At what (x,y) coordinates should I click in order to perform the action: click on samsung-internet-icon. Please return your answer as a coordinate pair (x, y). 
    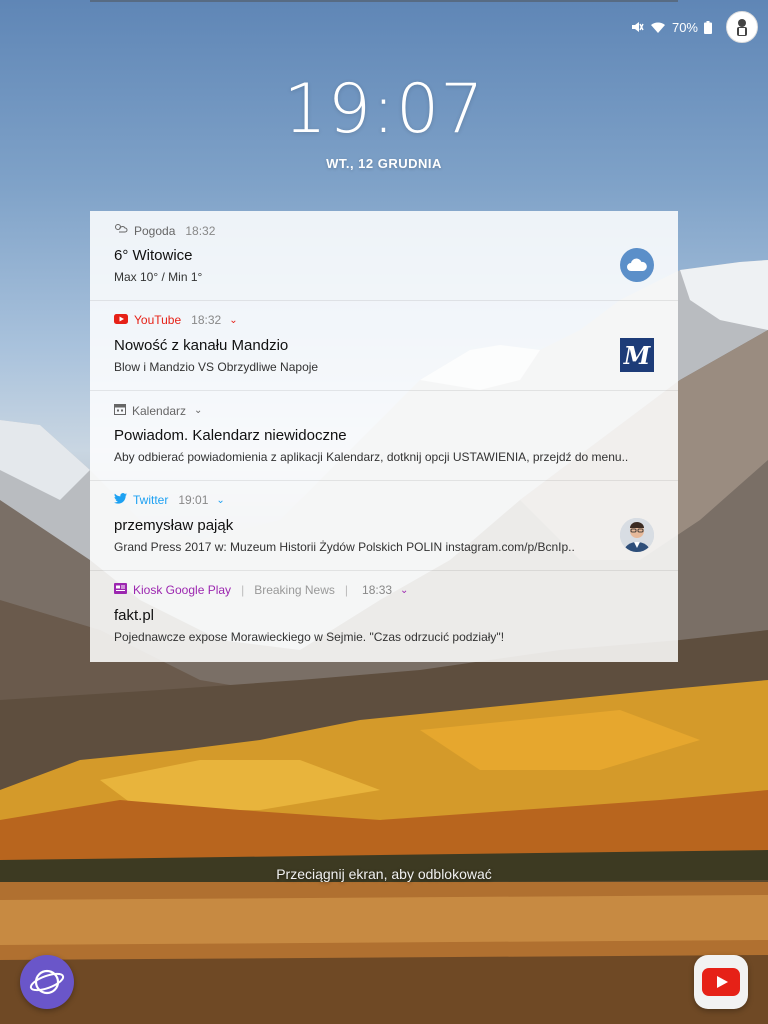
    Looking at the image, I should click on (47, 982).